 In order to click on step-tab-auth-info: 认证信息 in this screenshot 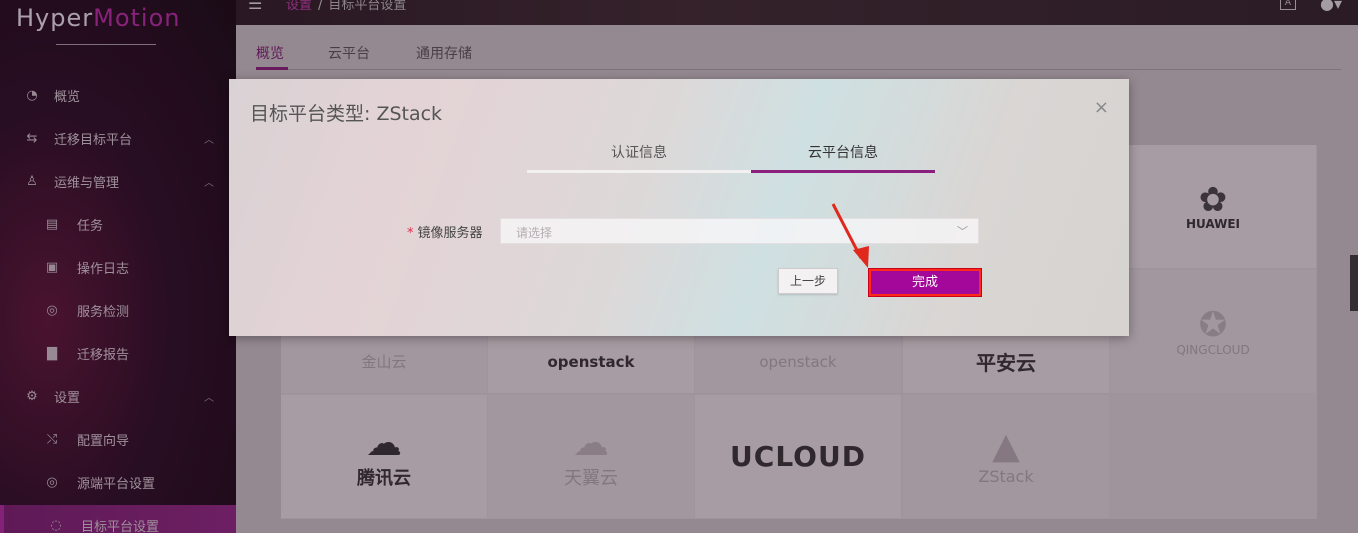, I will do `click(639, 158)`.